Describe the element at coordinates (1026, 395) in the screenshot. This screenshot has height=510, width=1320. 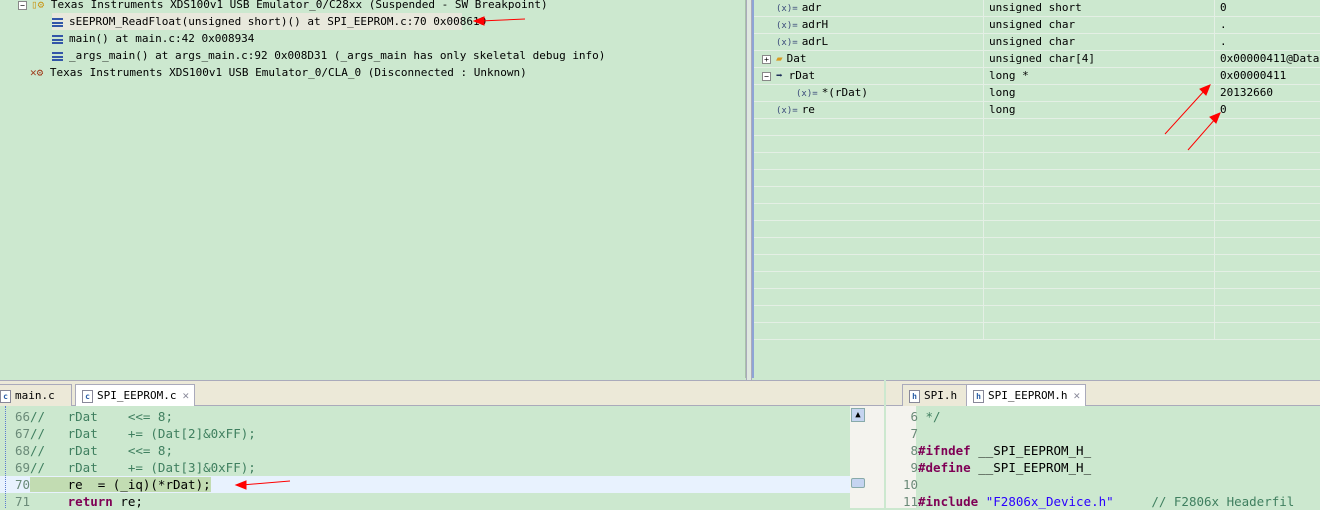
I see `tab-spi-eeprom-h: h SPI_EEPROM.h ✕` at that location.